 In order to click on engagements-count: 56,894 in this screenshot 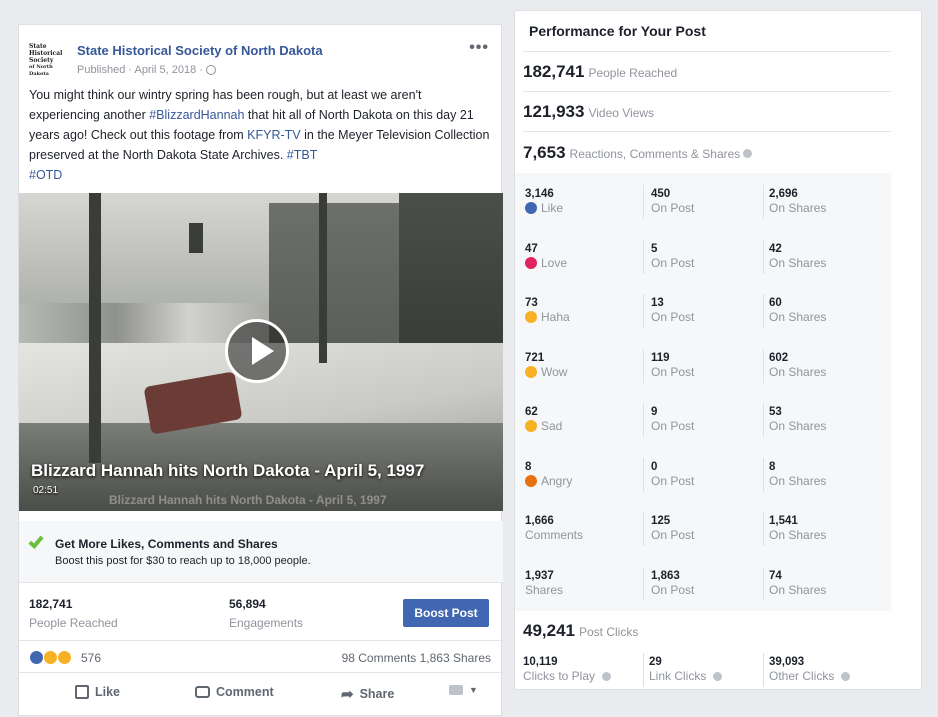, I will do `click(247, 604)`.